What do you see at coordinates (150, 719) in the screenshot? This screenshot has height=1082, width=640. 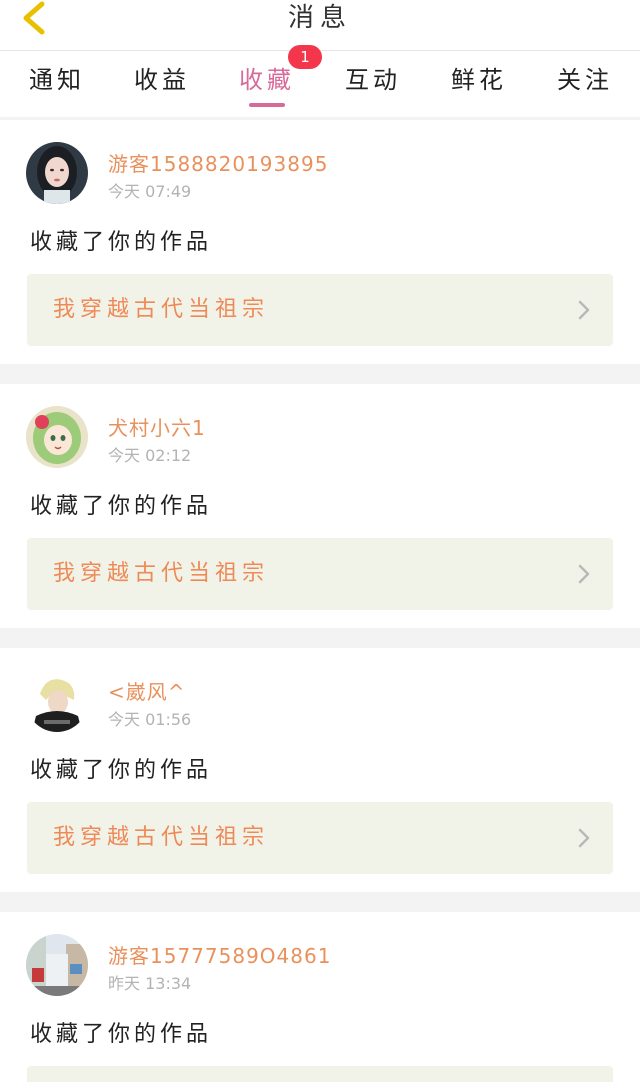 I see `timestamp: 今天 01:56` at bounding box center [150, 719].